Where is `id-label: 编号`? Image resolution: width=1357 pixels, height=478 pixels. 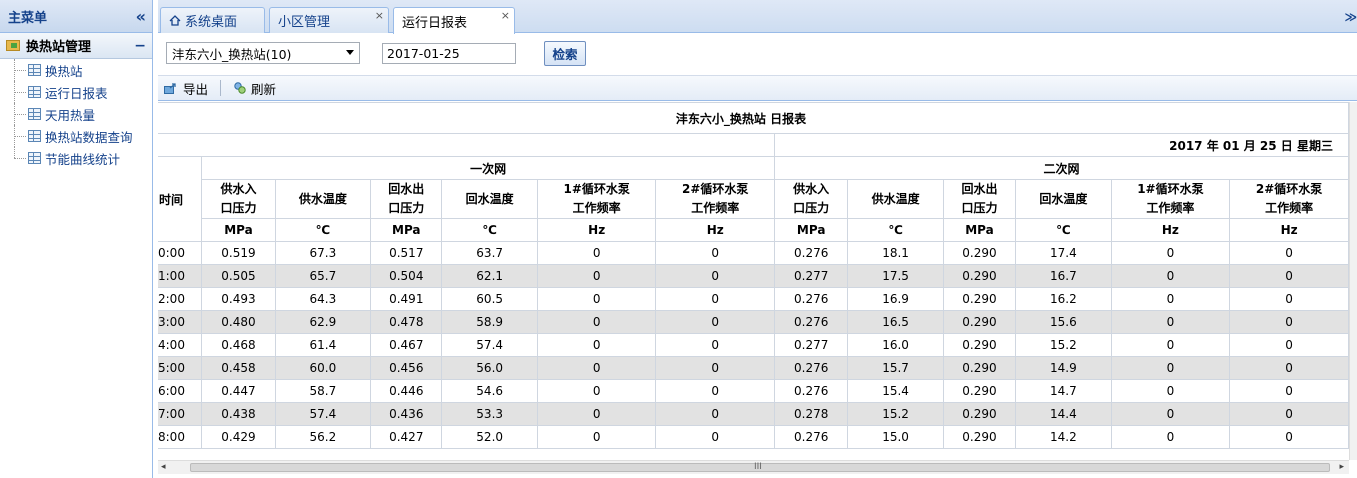 id-label: 编号 is located at coordinates (467, 145).